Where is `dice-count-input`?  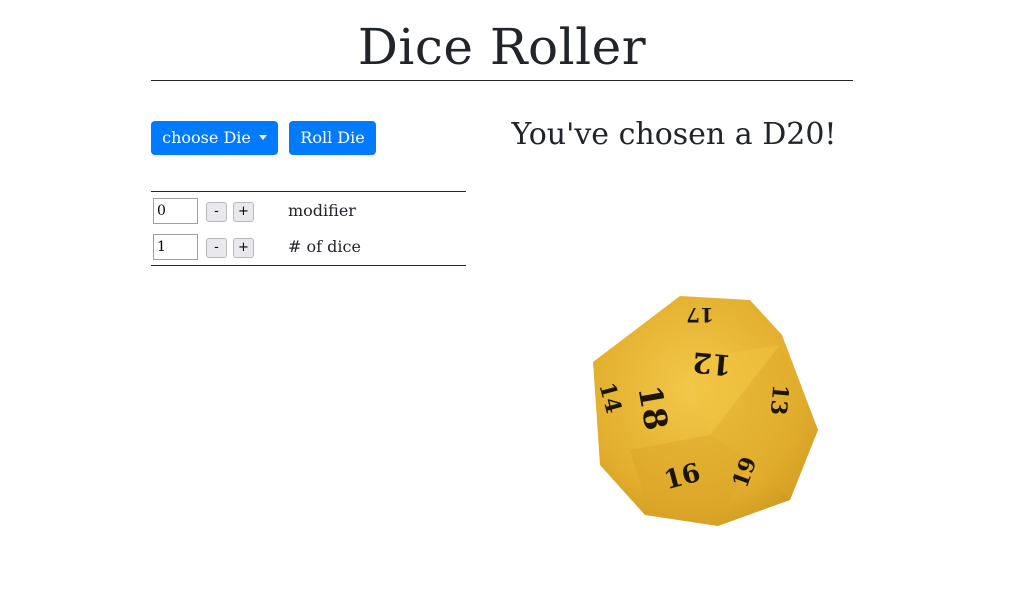 dice-count-input is located at coordinates (175, 247).